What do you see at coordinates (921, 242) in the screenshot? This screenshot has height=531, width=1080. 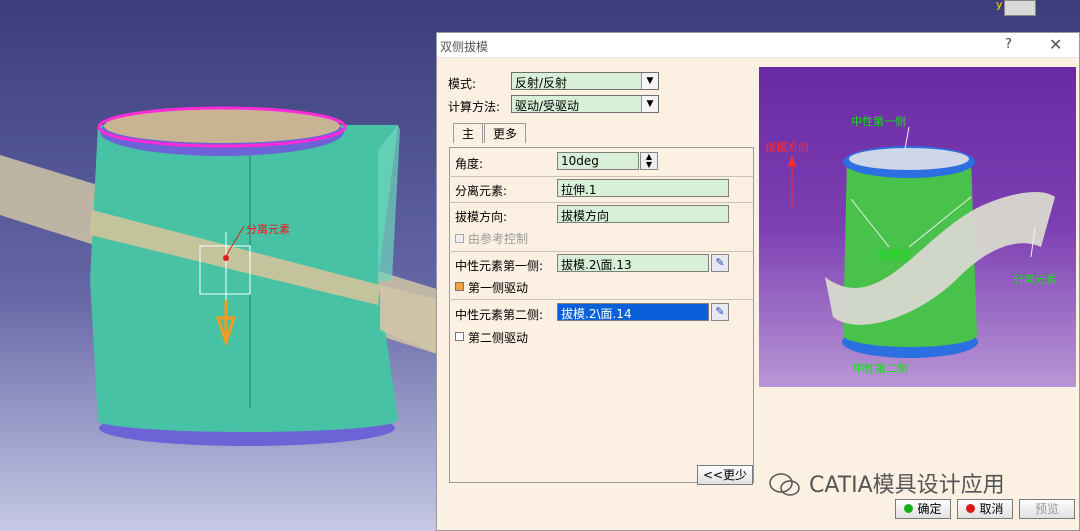 I see `preview-drawing` at bounding box center [921, 242].